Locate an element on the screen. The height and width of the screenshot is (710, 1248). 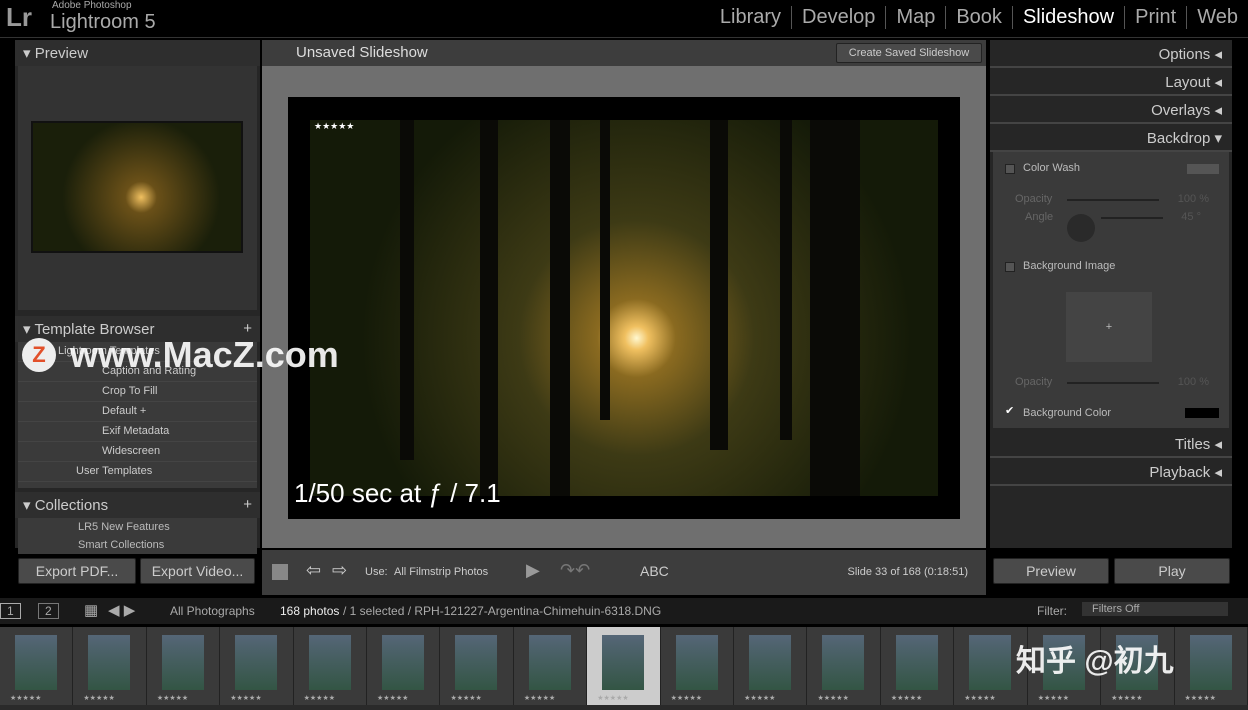
template-item: Exif Metadata is located at coordinates (137, 432).